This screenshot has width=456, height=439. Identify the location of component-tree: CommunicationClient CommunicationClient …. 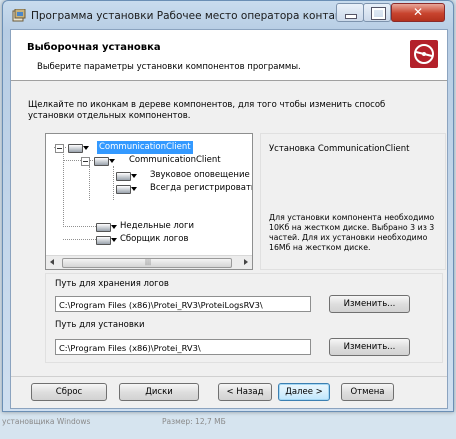
(149, 201).